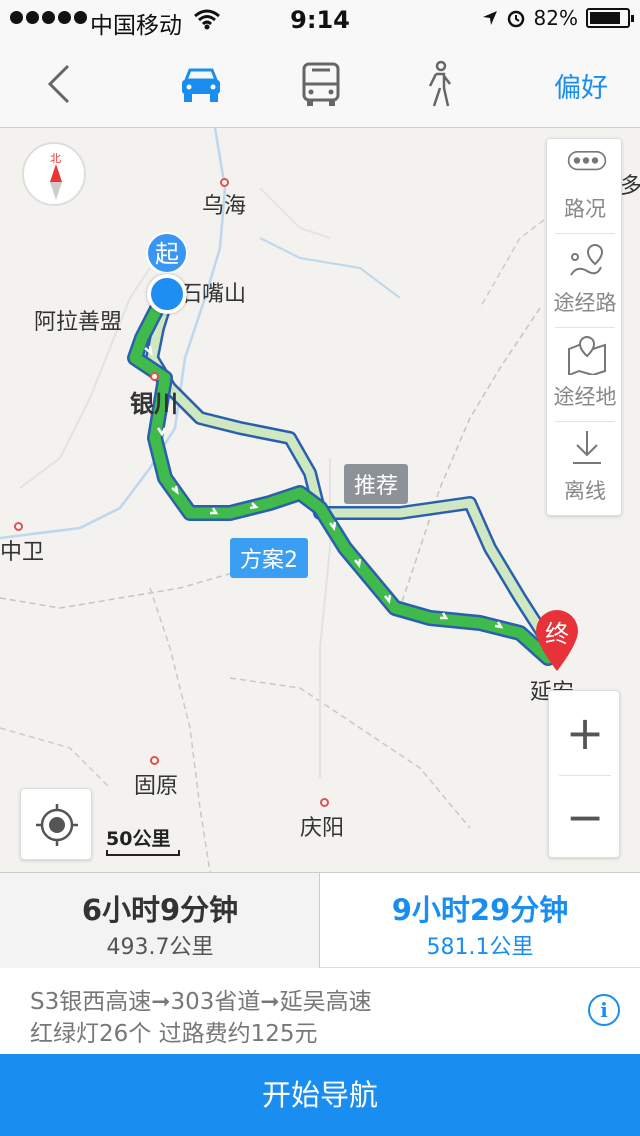 Image resolution: width=640 pixels, height=1136 pixels. I want to click on zoom-out-button: −, so click(585, 817).